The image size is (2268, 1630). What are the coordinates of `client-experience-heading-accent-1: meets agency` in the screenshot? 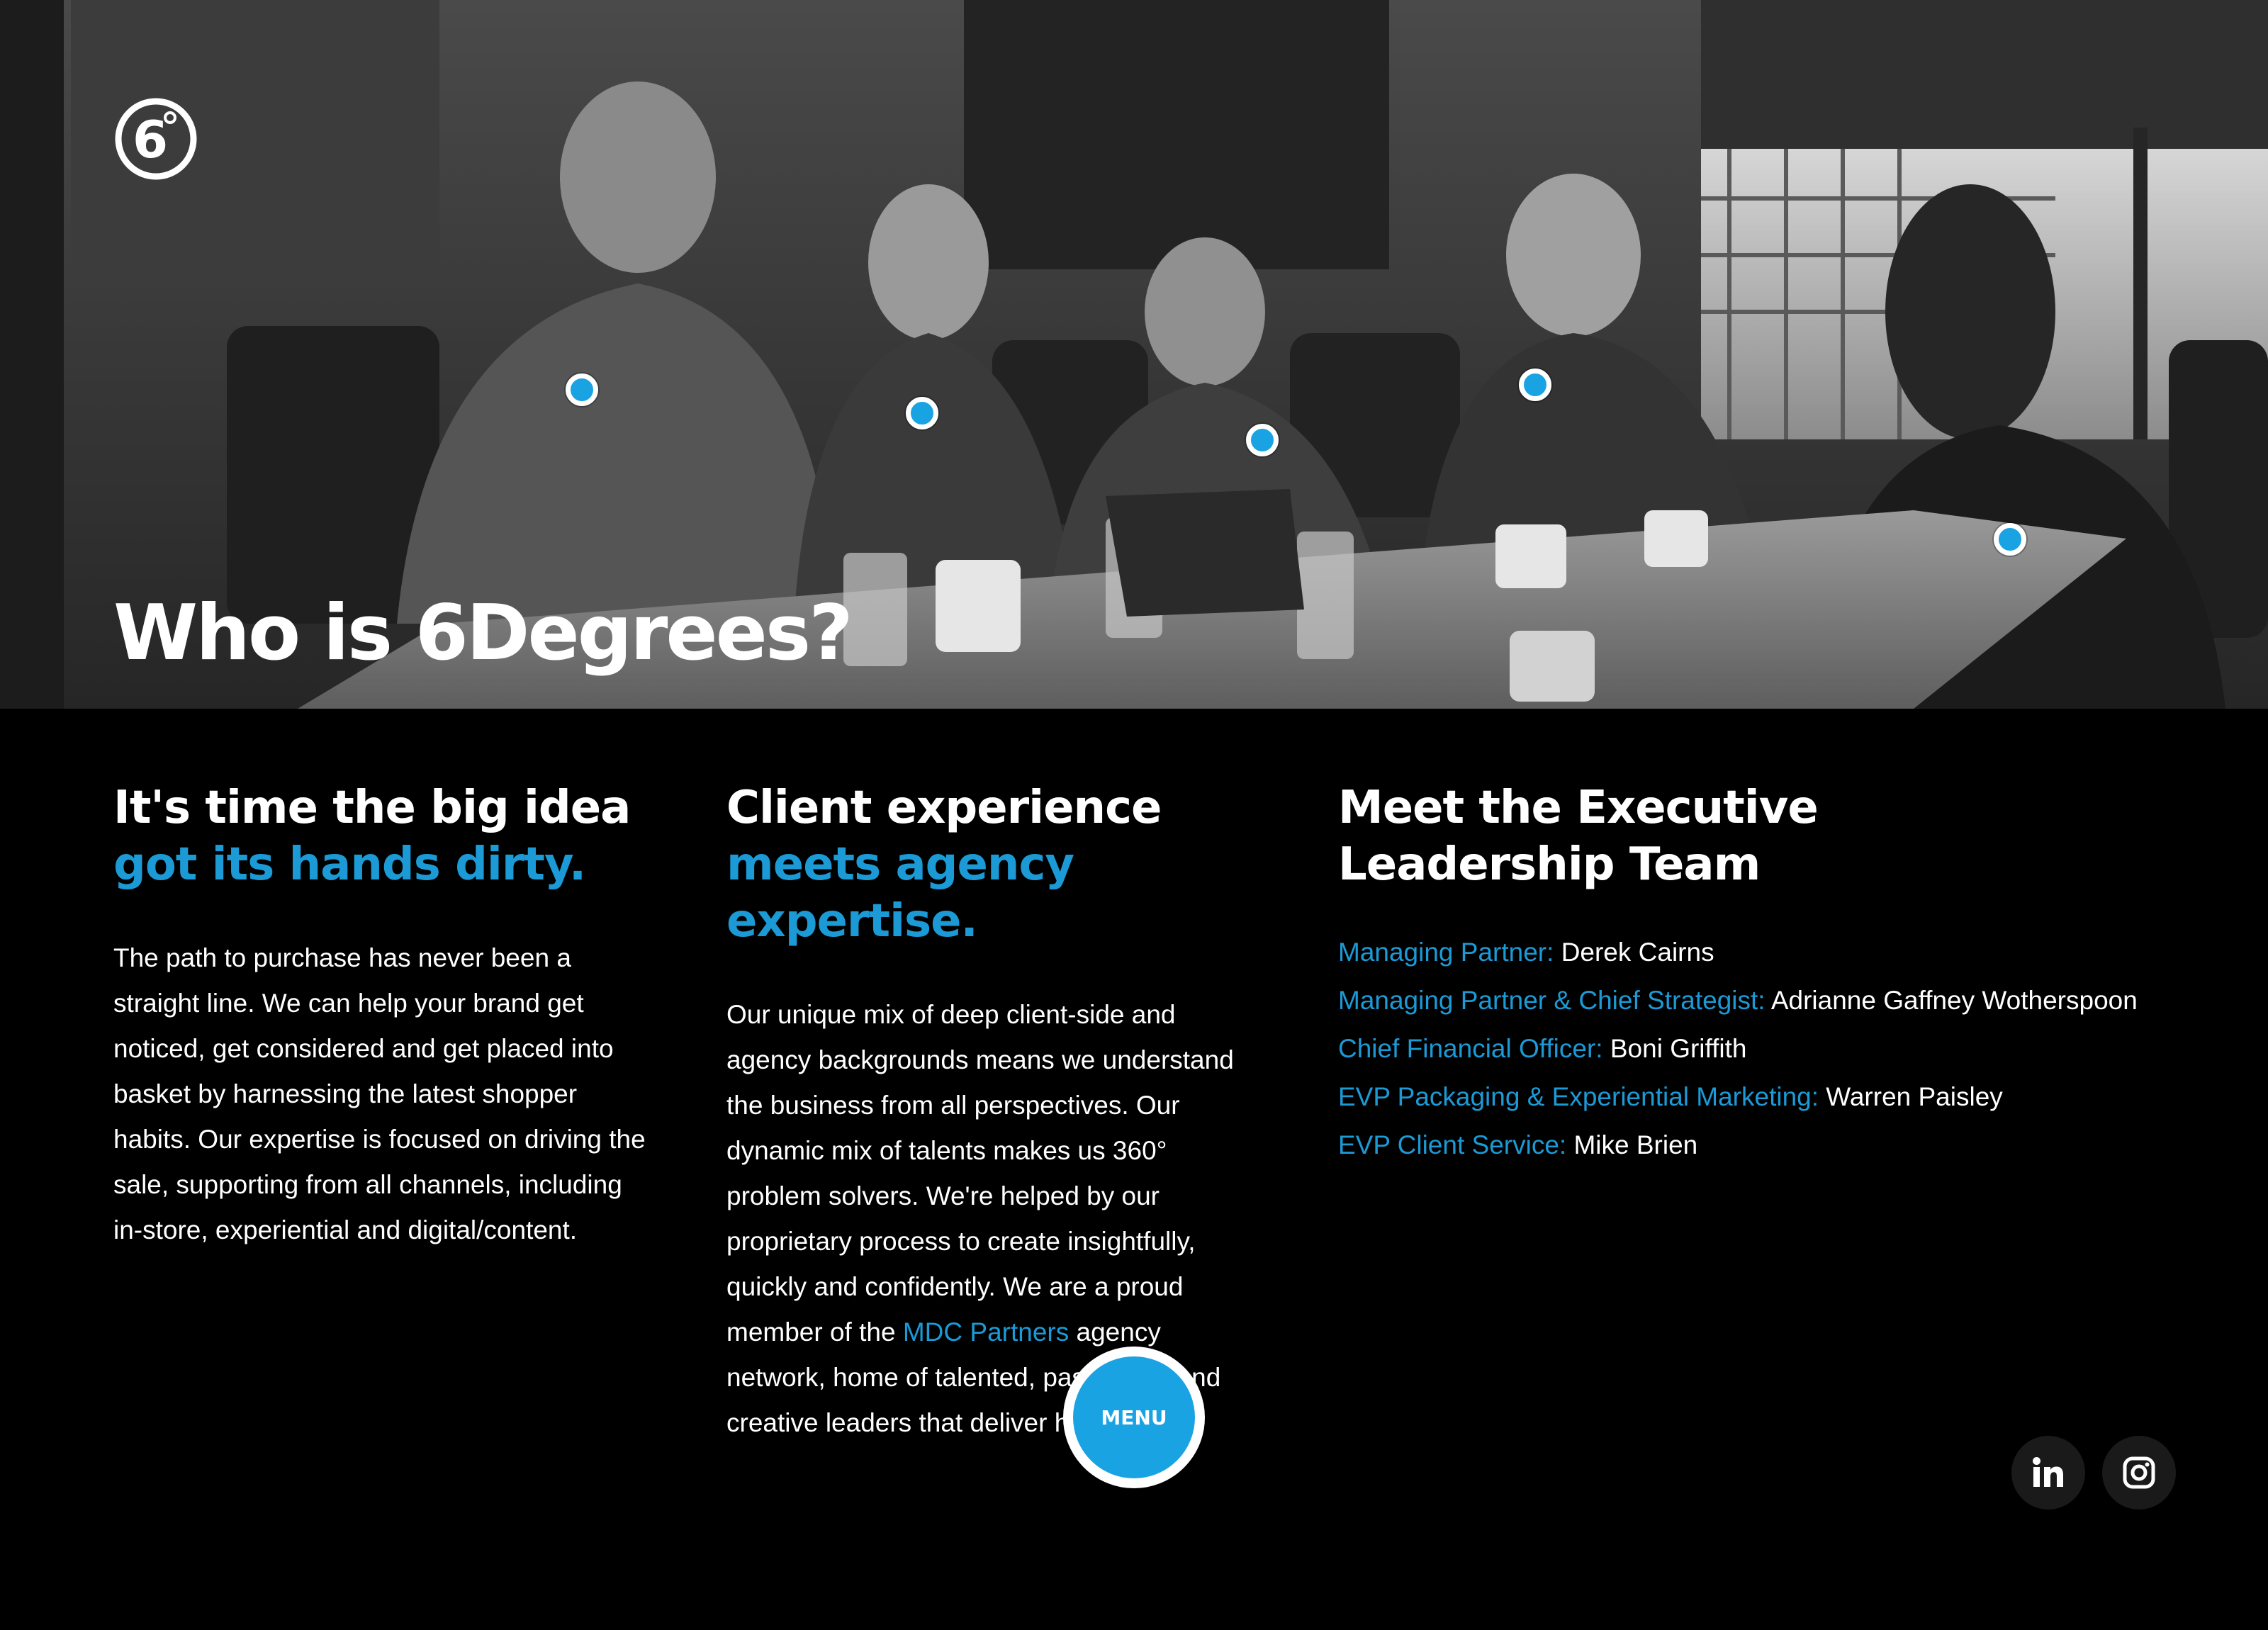 It's located at (900, 865).